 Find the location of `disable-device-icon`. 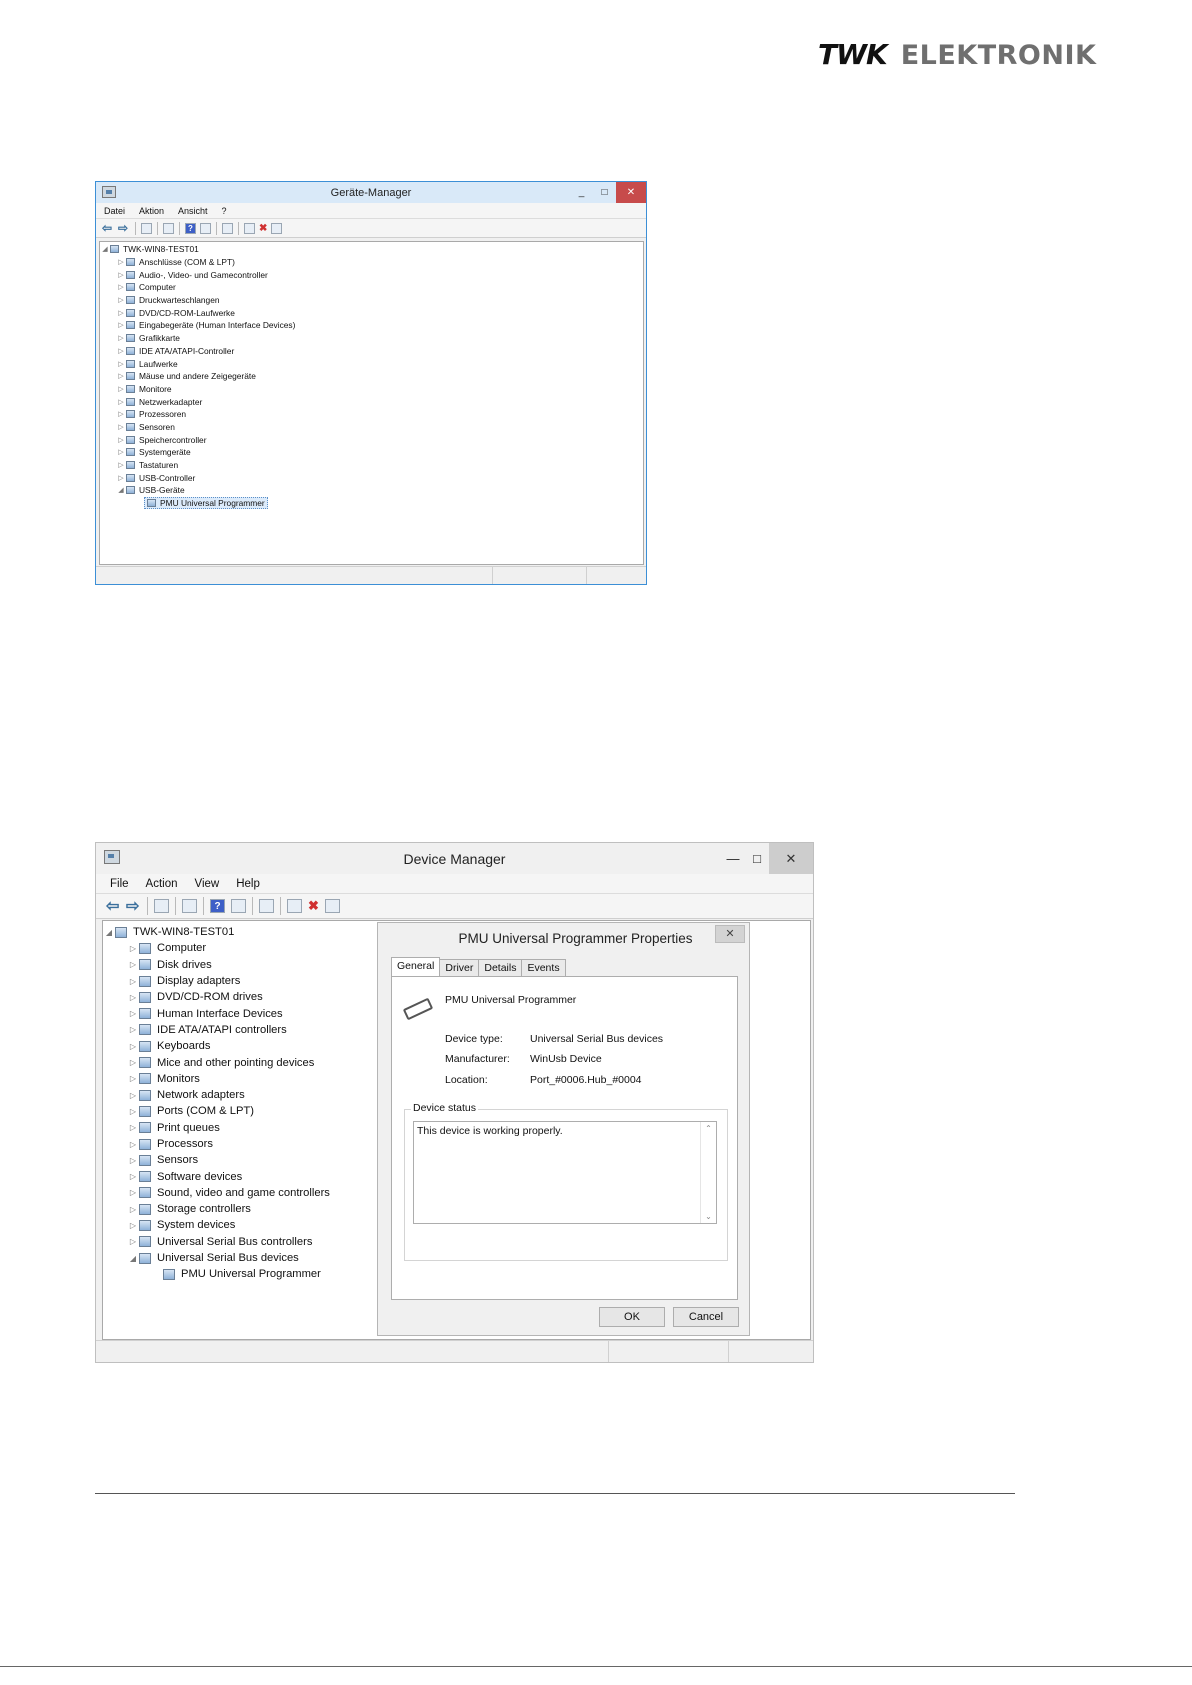

disable-device-icon is located at coordinates (277, 228).